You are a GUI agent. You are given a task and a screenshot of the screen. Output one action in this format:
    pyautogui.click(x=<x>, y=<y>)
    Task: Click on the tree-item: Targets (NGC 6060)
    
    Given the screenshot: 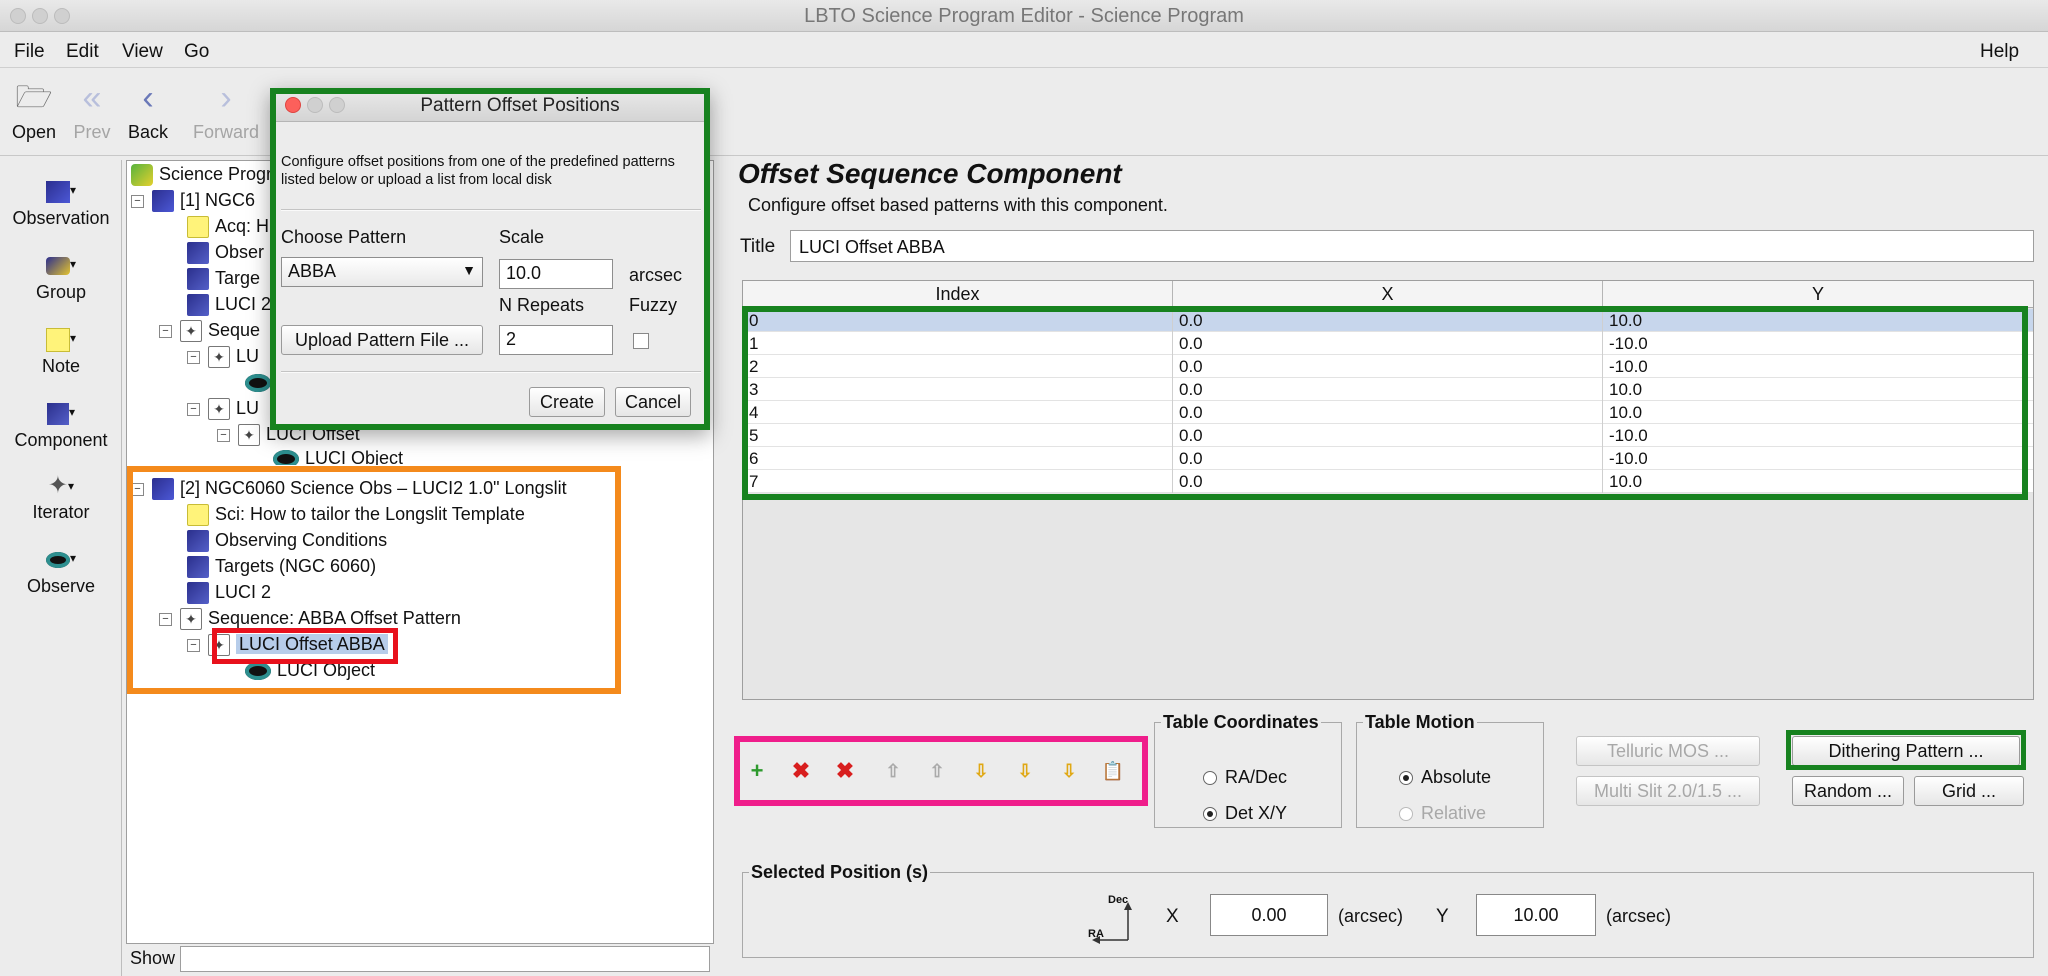 What is the action you would take?
    pyautogui.click(x=281, y=566)
    